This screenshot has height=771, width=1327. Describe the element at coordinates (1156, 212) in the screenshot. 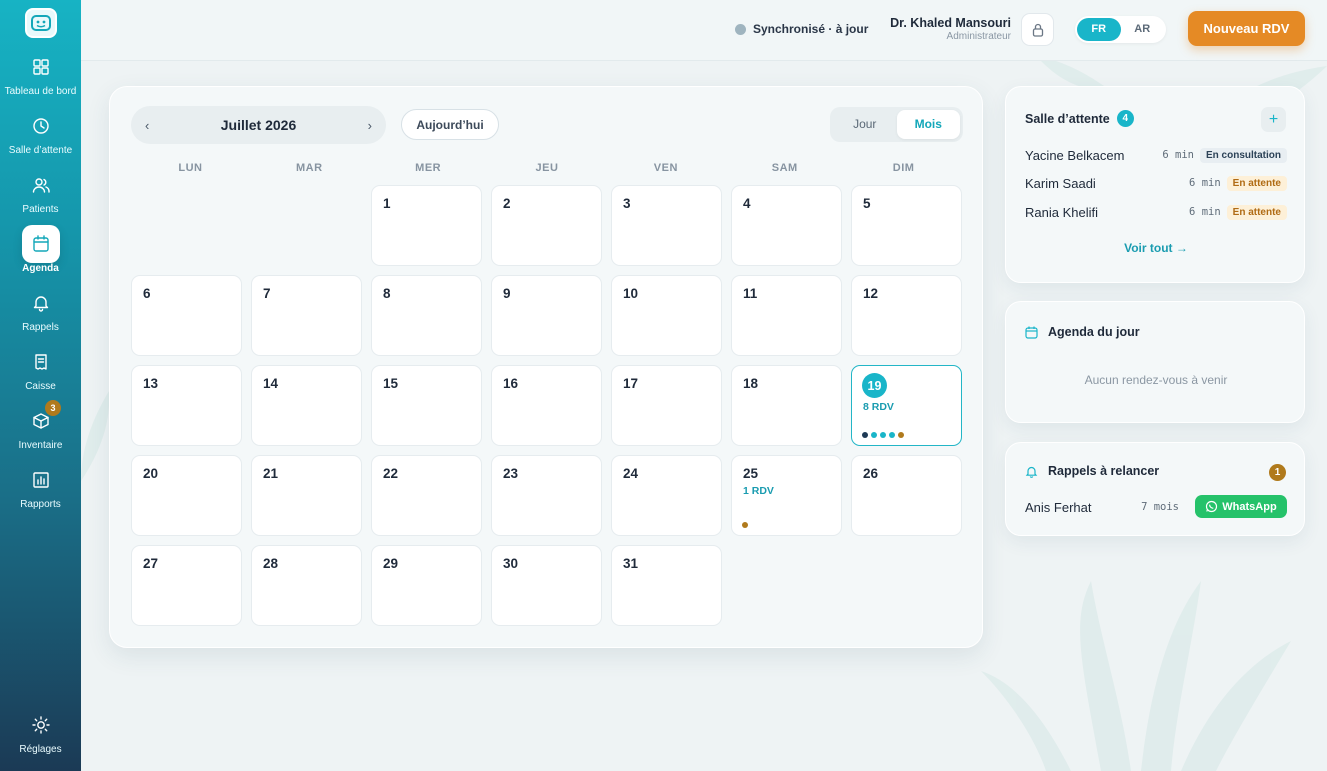

I see `waiting-row: Rania Khelifi 6 min En attente` at that location.